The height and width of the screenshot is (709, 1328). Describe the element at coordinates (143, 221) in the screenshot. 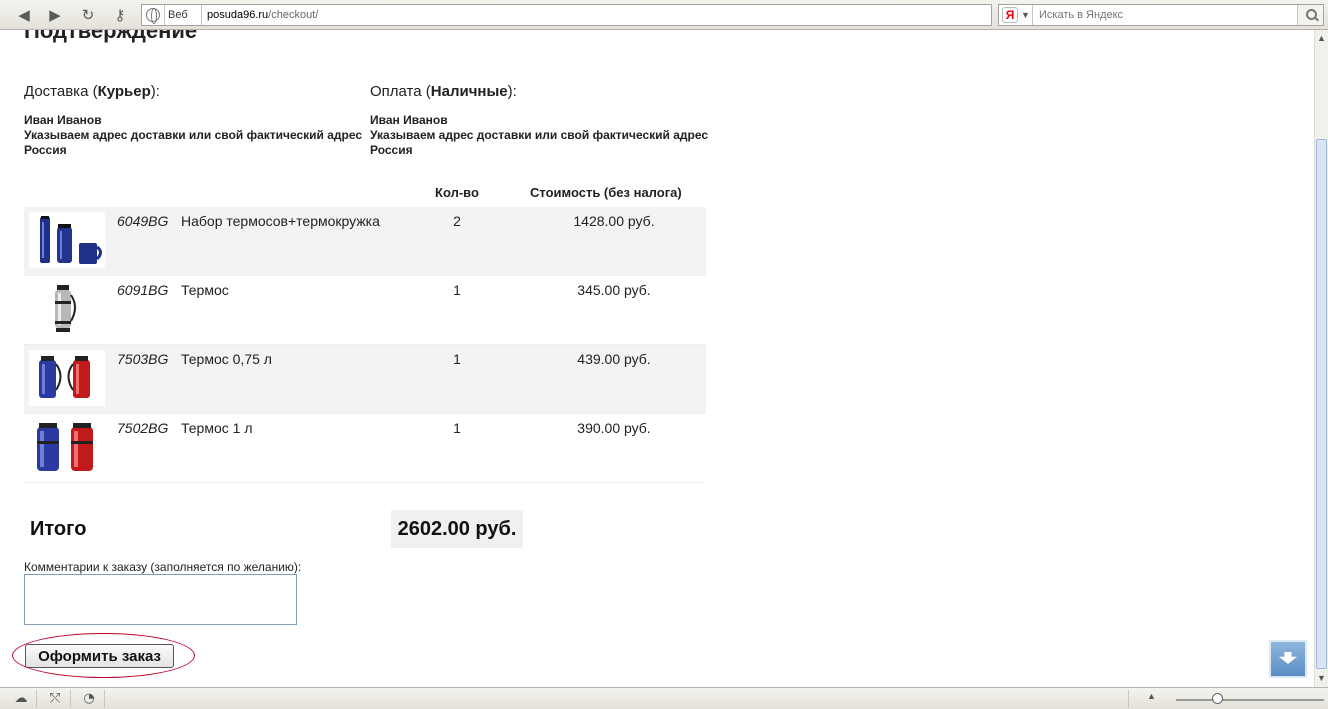

I see `product-sku: 6049BG` at that location.